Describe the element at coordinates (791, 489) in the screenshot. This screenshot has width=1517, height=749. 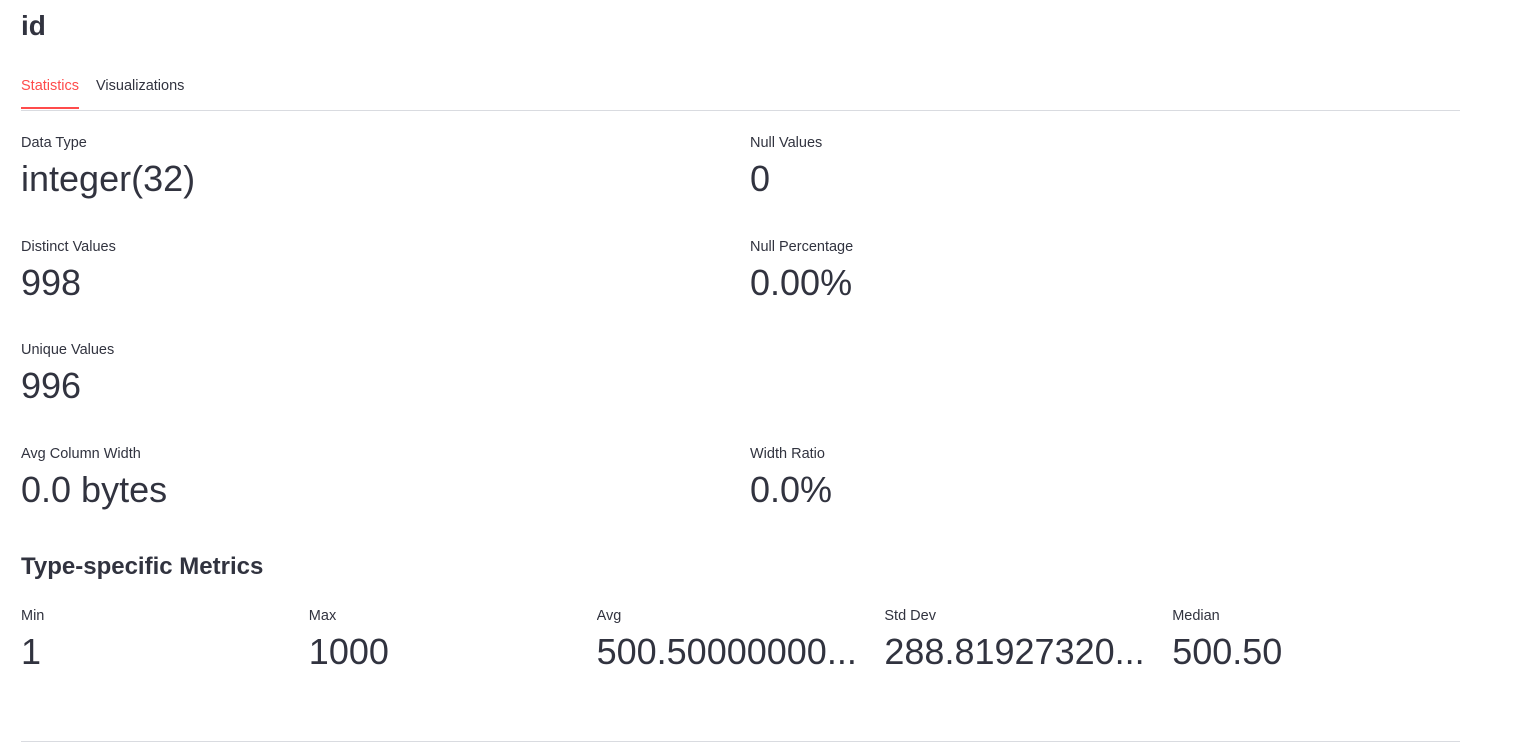
I see `metric-value: 0.0%` at that location.